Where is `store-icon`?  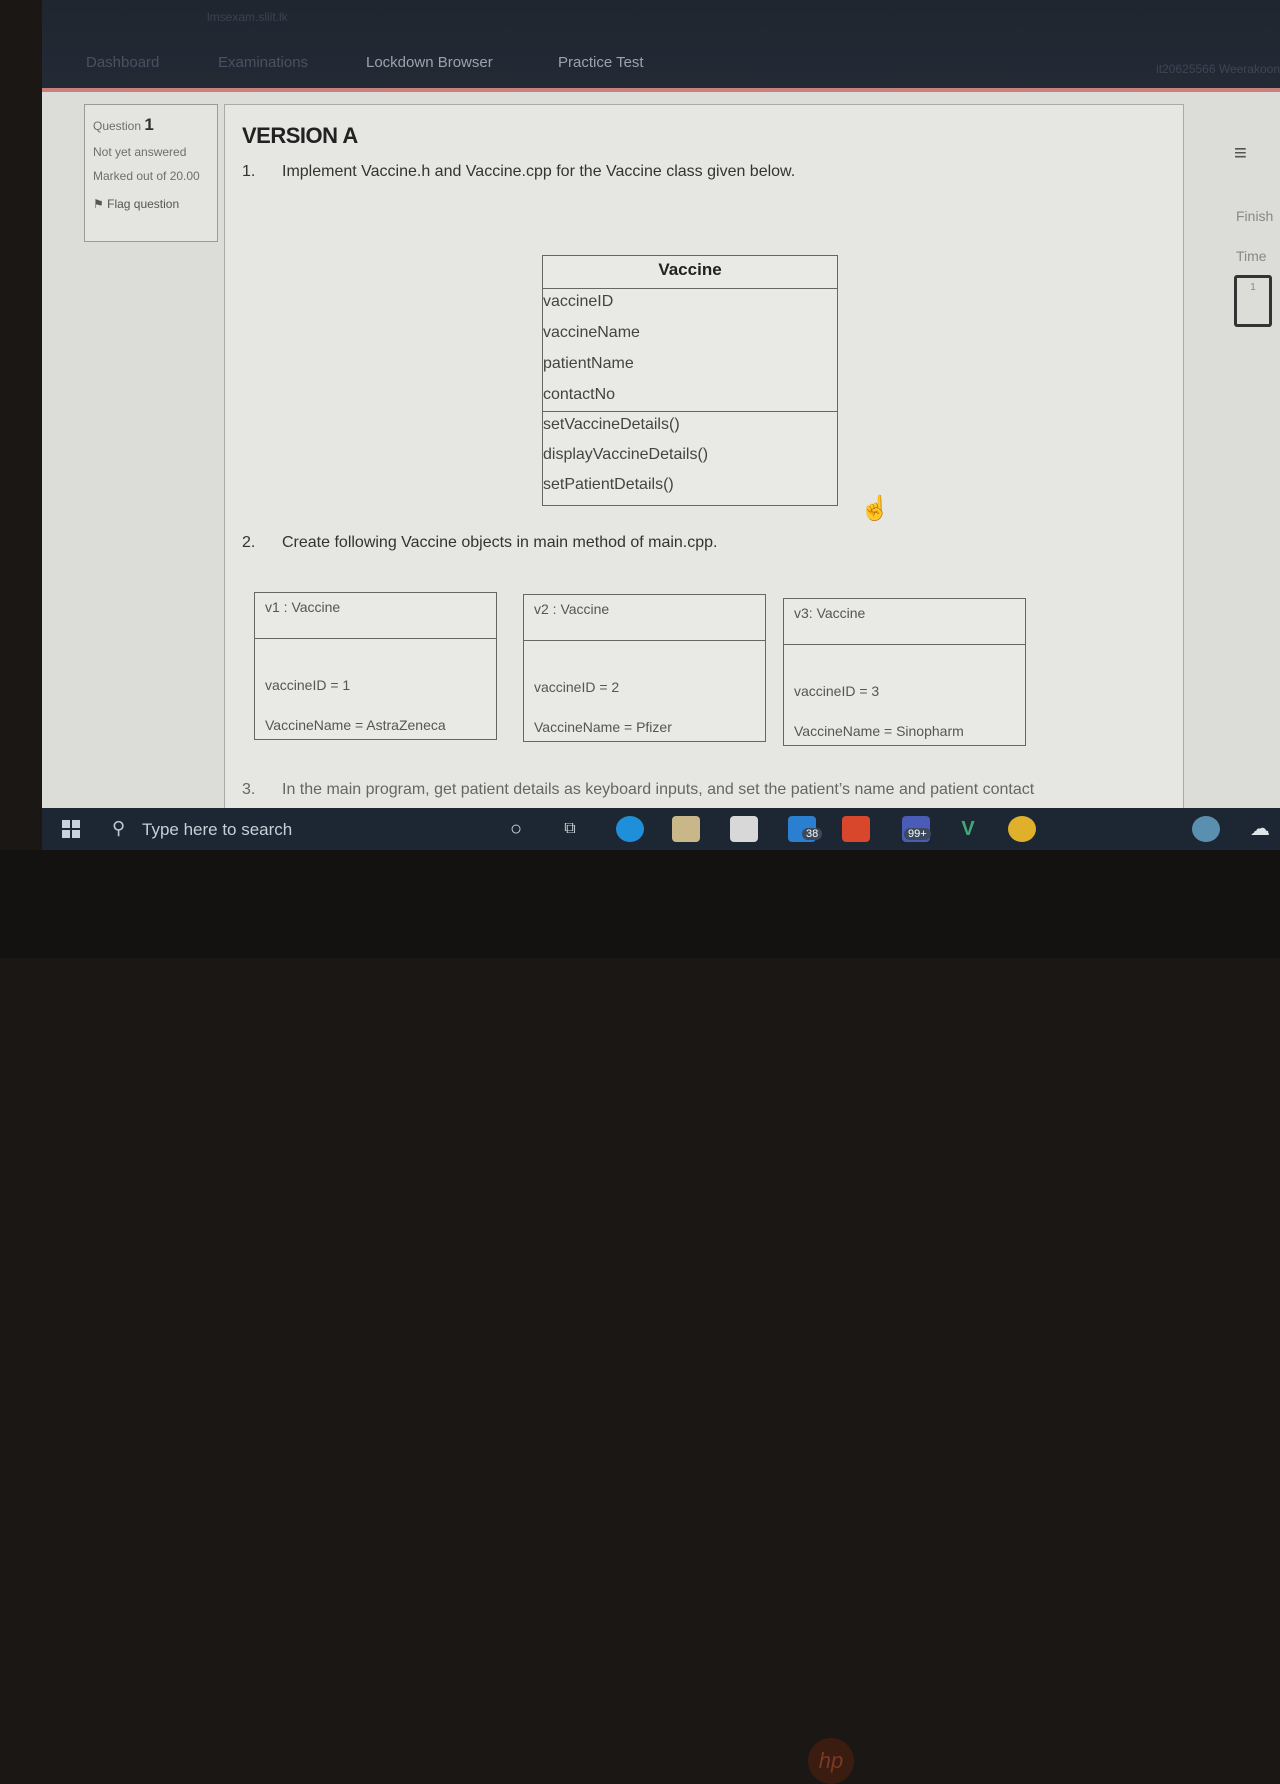
store-icon is located at coordinates (744, 829).